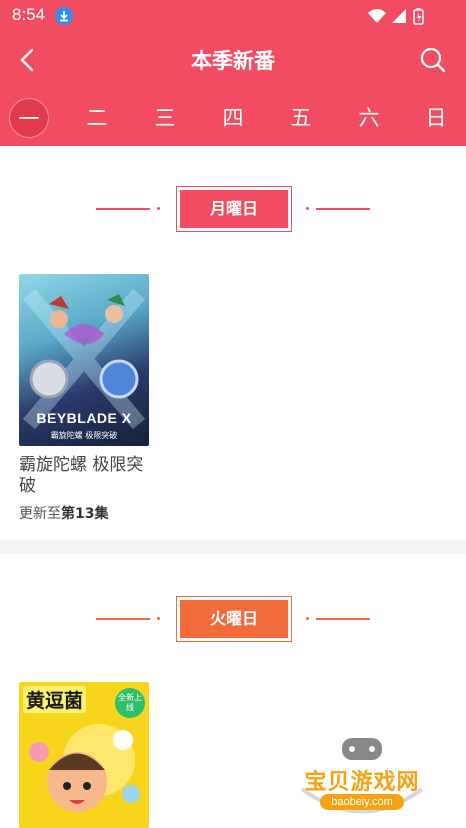  Describe the element at coordinates (436, 118) in the screenshot. I see `tab-sunday: 日` at that location.